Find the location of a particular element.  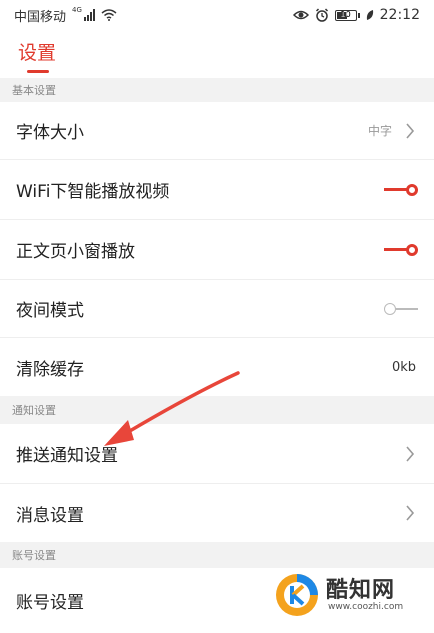

wifi-autoplay-row: WiFi下智能播放视频 is located at coordinates (217, 190).